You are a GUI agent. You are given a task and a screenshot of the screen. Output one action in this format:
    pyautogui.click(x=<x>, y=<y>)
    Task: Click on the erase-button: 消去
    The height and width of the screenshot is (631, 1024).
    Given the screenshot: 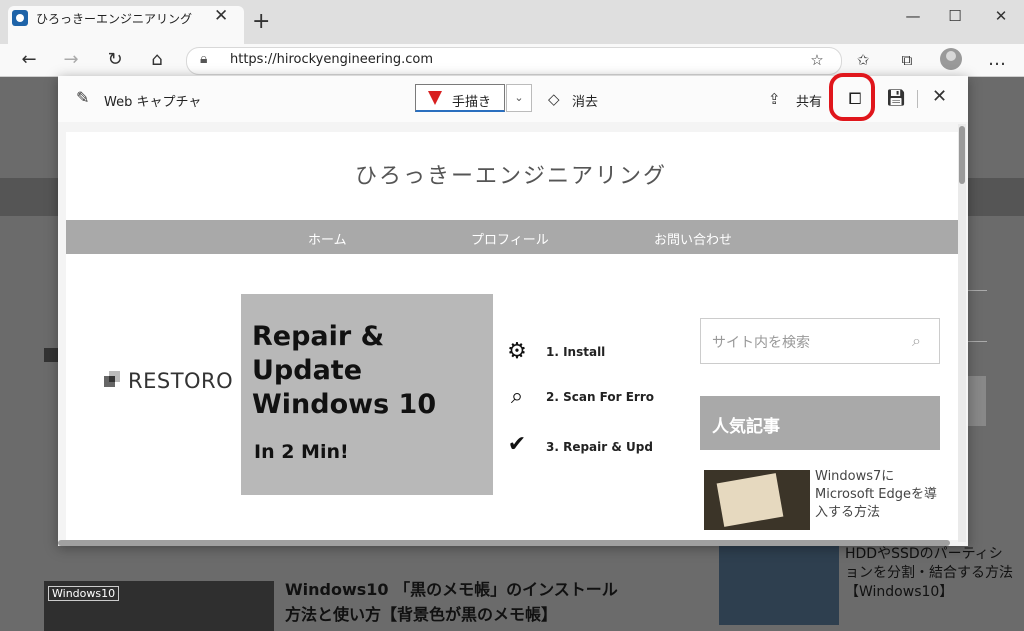 What is the action you would take?
    pyautogui.click(x=585, y=100)
    